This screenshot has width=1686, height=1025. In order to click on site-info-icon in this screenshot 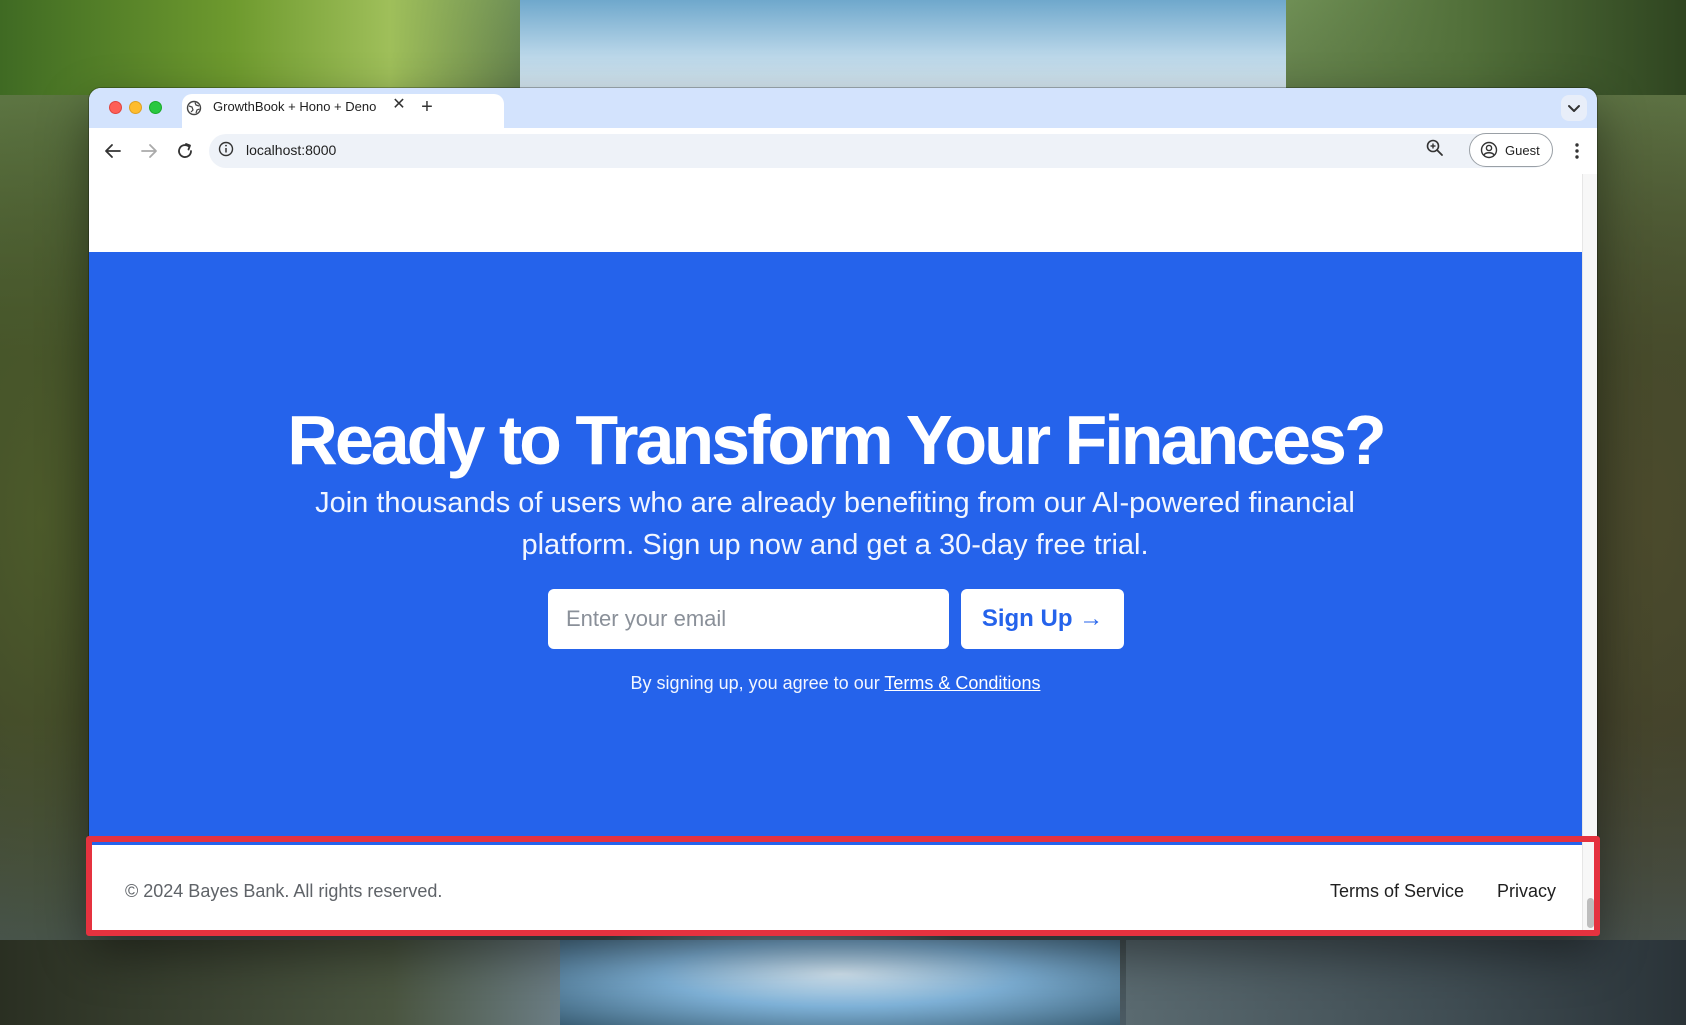, I will do `click(226, 149)`.